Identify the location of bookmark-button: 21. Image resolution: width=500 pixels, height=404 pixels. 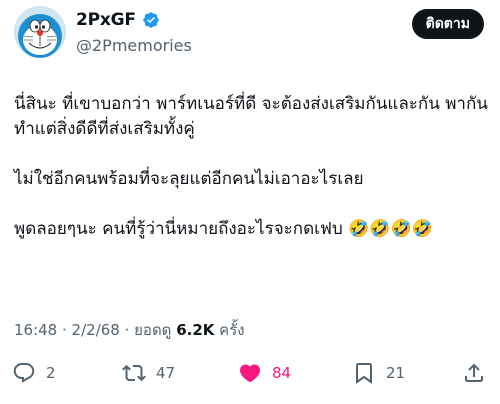
(378, 373).